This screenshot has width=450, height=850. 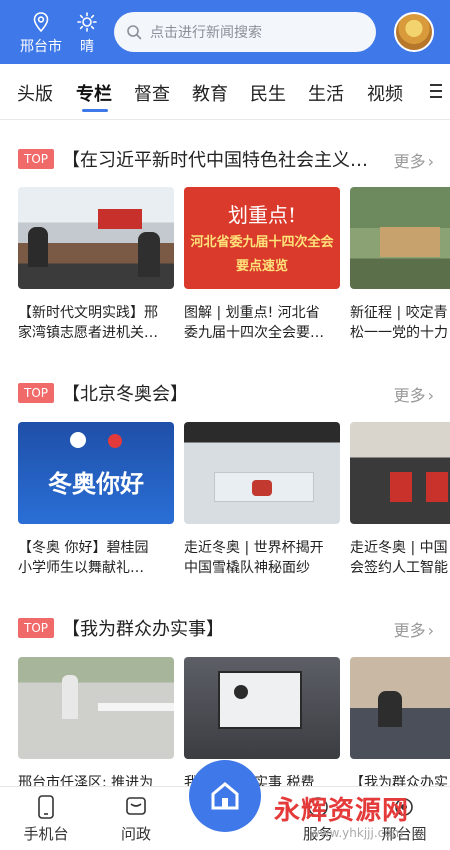 I want to click on watermark-url: www.yhkjjj.com, so click(x=357, y=833).